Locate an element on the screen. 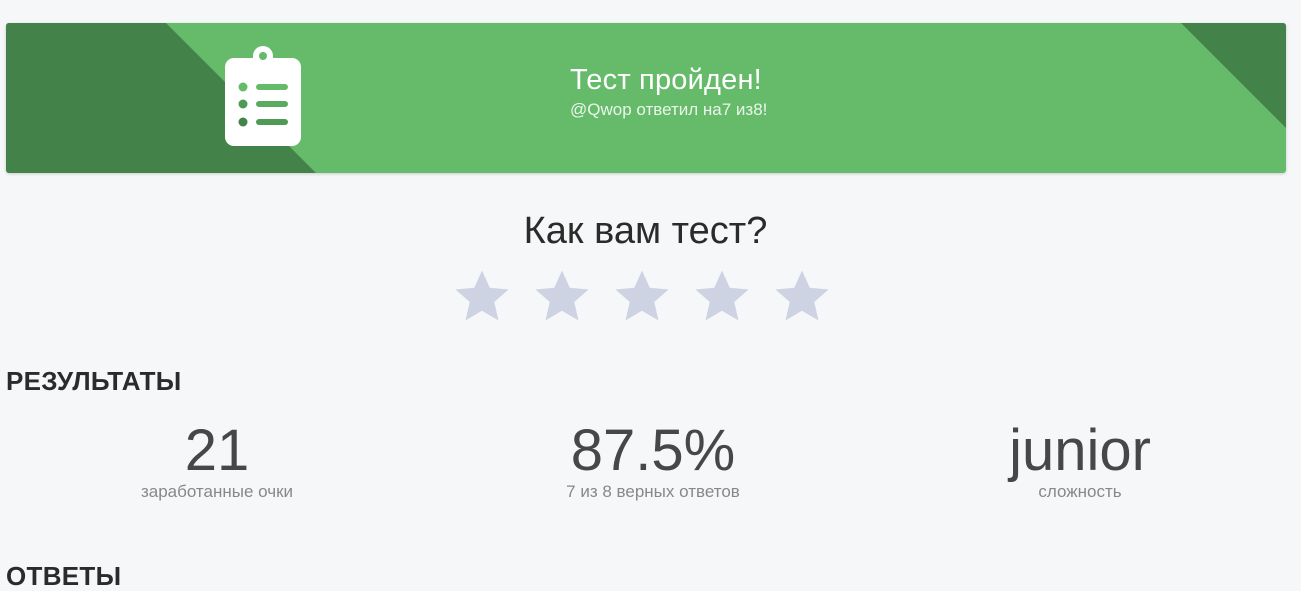 This screenshot has height=591, width=1301. star-3-icon is located at coordinates (642, 296).